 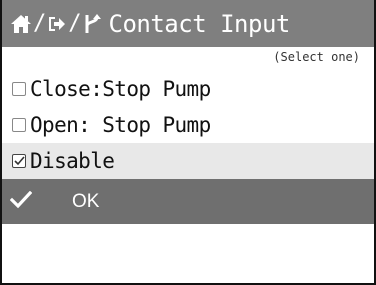 I want to click on option-label: Close:Stop Pump, so click(x=120, y=88).